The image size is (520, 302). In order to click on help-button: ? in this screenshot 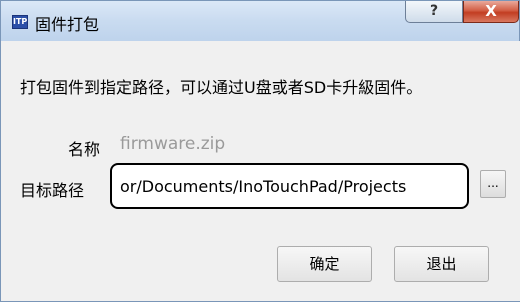, I will do `click(434, 12)`.